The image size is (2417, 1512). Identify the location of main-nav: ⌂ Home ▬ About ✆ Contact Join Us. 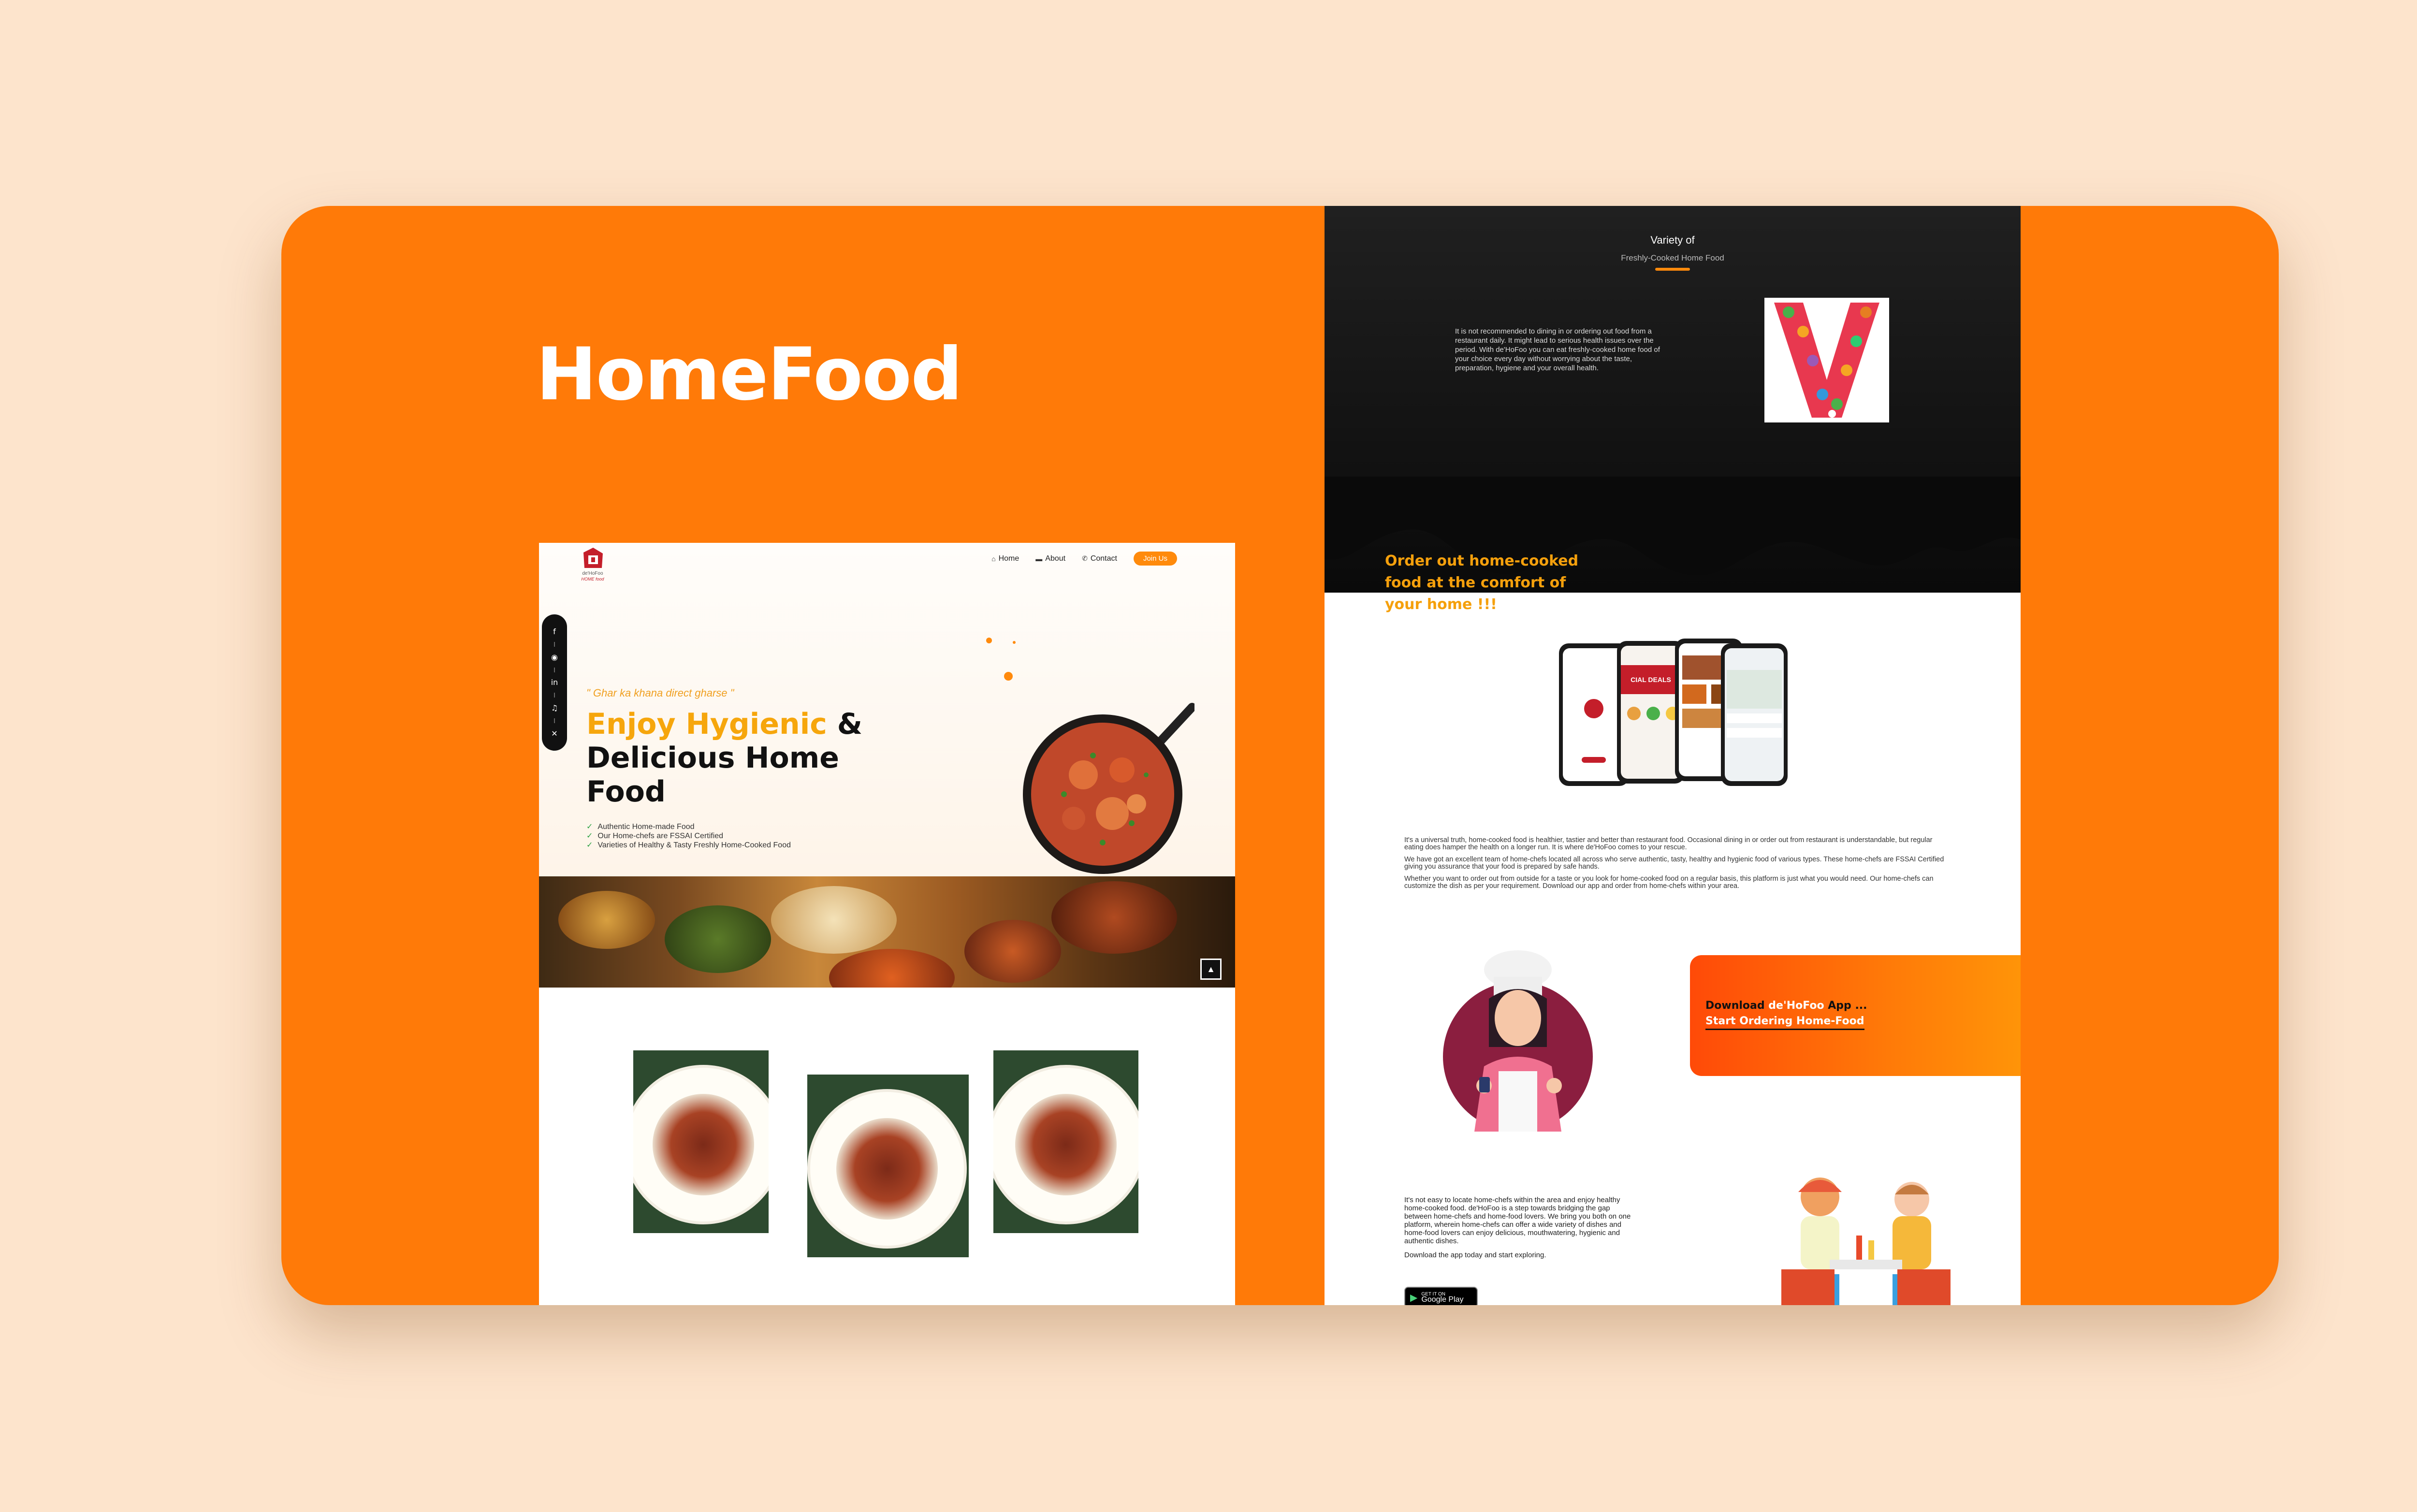
(1084, 559).